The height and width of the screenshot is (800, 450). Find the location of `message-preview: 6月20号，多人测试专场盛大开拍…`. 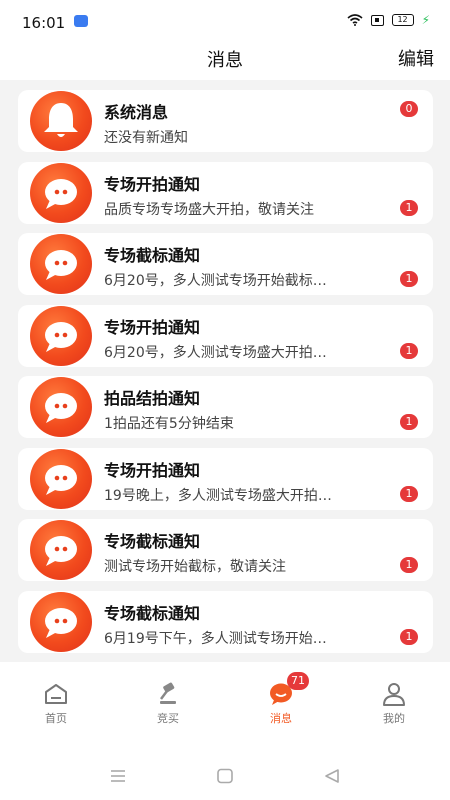

message-preview: 6月20号，多人测试专场盛大开拍… is located at coordinates (215, 352).